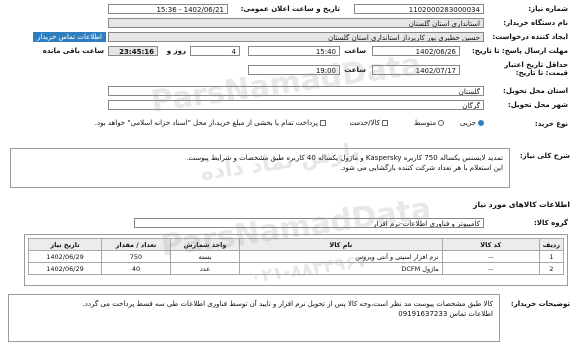 The height and width of the screenshot is (352, 576). I want to click on cell-quantity: 40, so click(136, 268).